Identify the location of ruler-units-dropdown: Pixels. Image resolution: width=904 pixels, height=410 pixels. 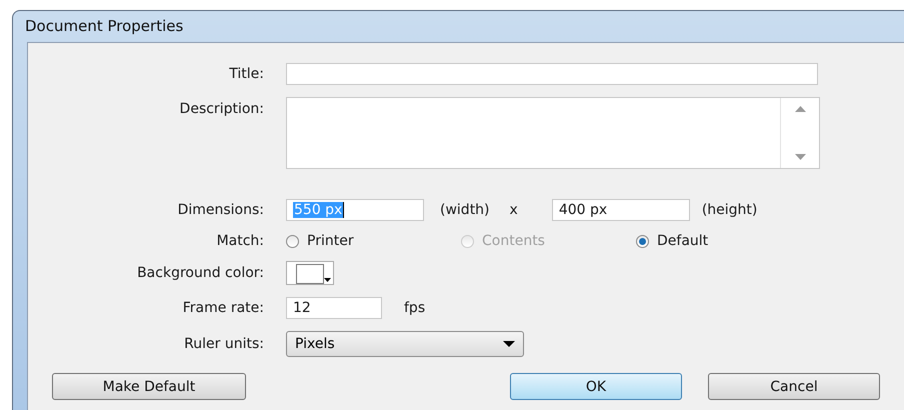
(405, 344).